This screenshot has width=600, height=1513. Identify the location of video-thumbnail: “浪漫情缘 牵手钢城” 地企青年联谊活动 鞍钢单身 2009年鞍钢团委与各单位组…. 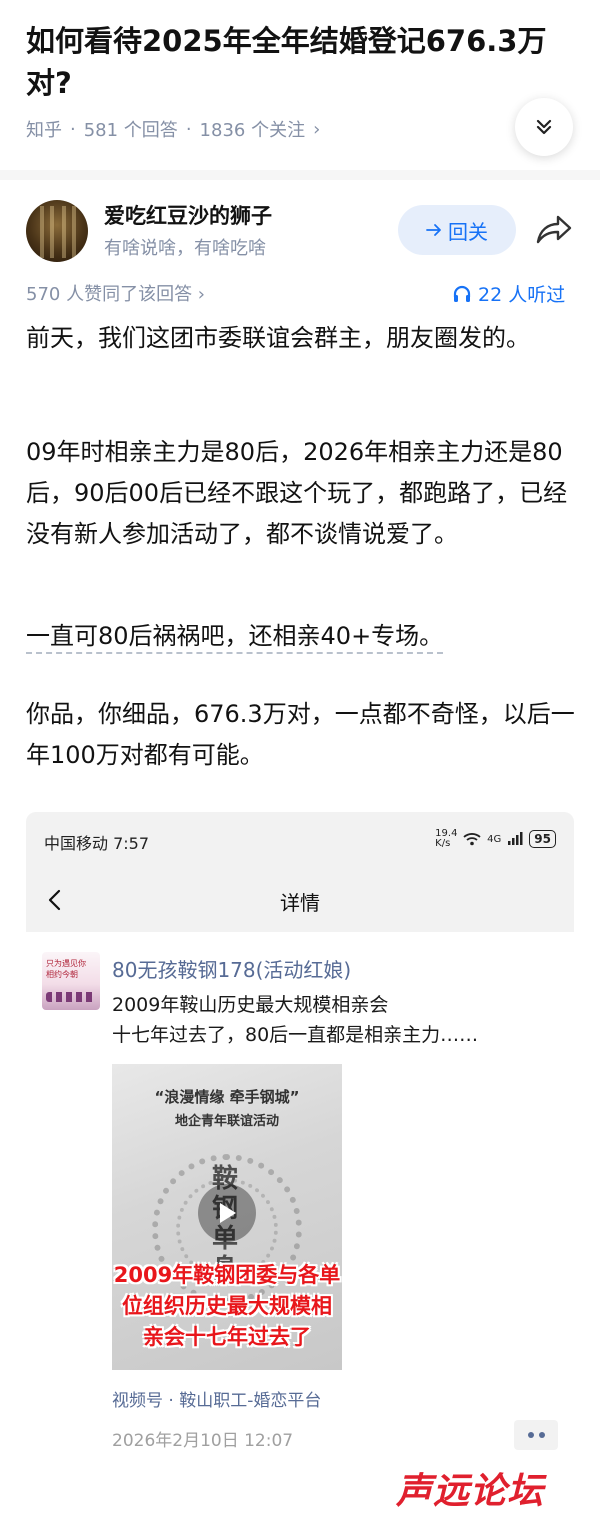
(227, 1217).